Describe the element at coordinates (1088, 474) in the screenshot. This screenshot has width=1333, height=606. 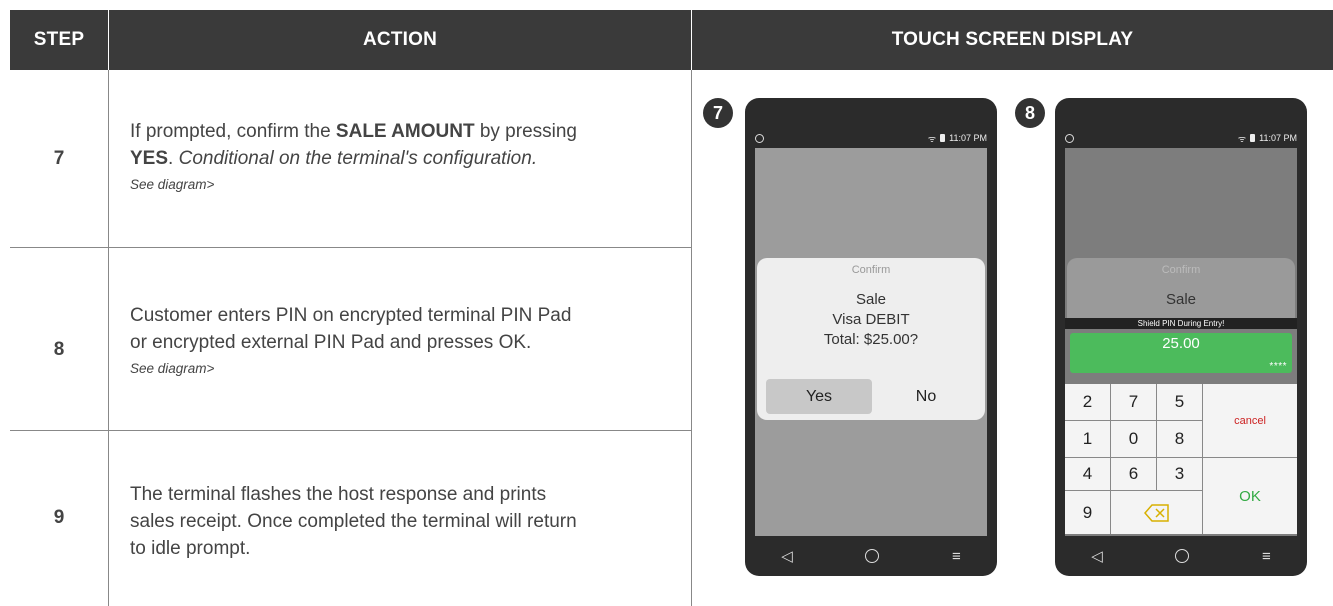
I see `key-4: 4` at that location.